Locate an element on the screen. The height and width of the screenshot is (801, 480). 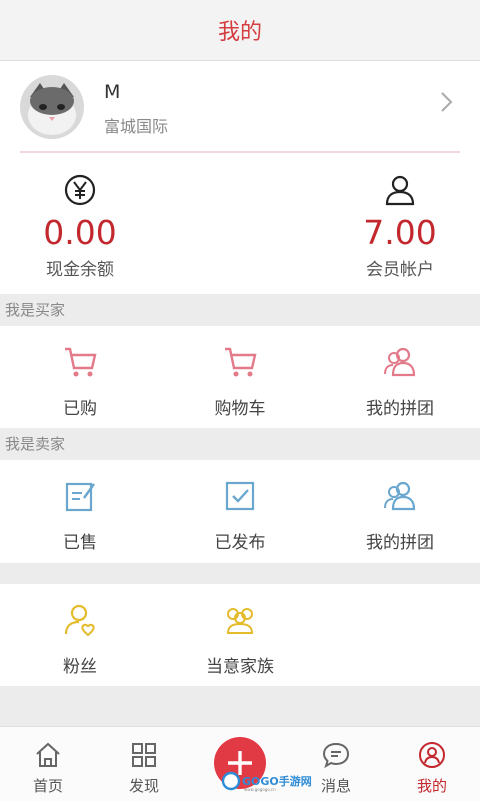
profile-icon is located at coordinates (432, 757).